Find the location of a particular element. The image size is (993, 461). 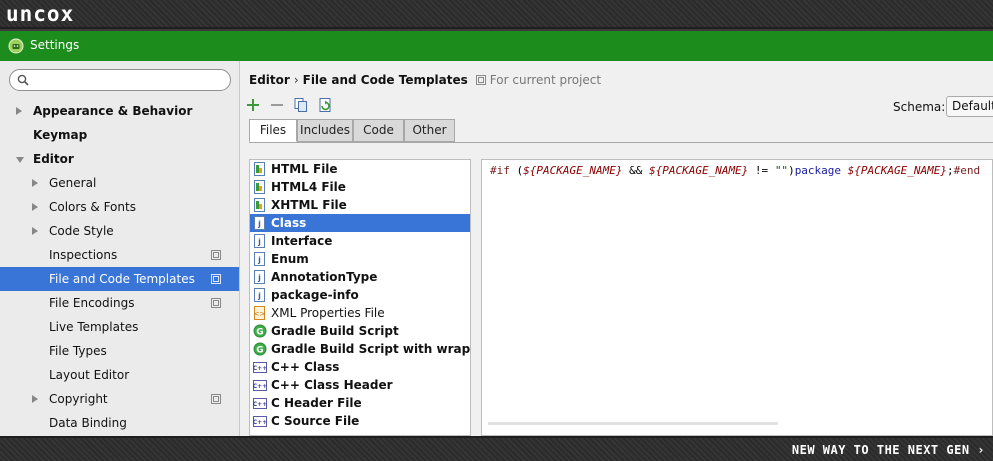

sidebar-item-appearance-behavior: Appearance & Behavior is located at coordinates (119, 111).